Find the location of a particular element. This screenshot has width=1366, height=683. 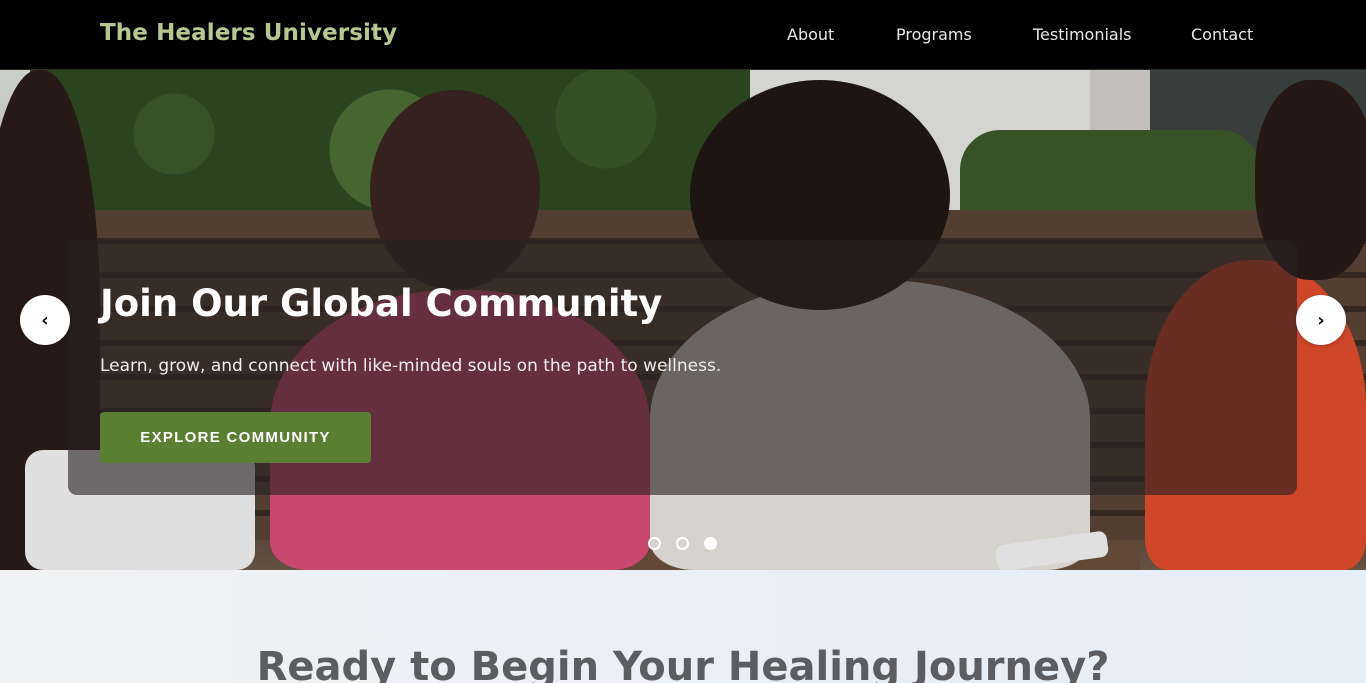

carousel-indicators is located at coordinates (688, 544).